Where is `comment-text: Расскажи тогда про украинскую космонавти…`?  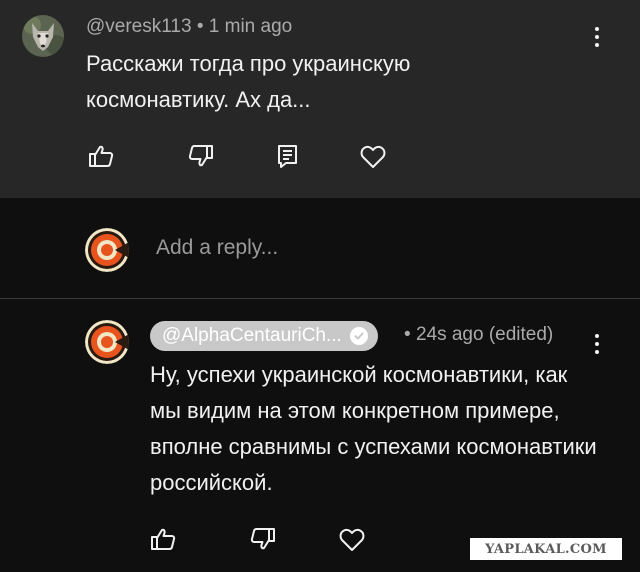
comment-text: Расскажи тогда про украинскую космонавти… is located at coordinates (248, 81).